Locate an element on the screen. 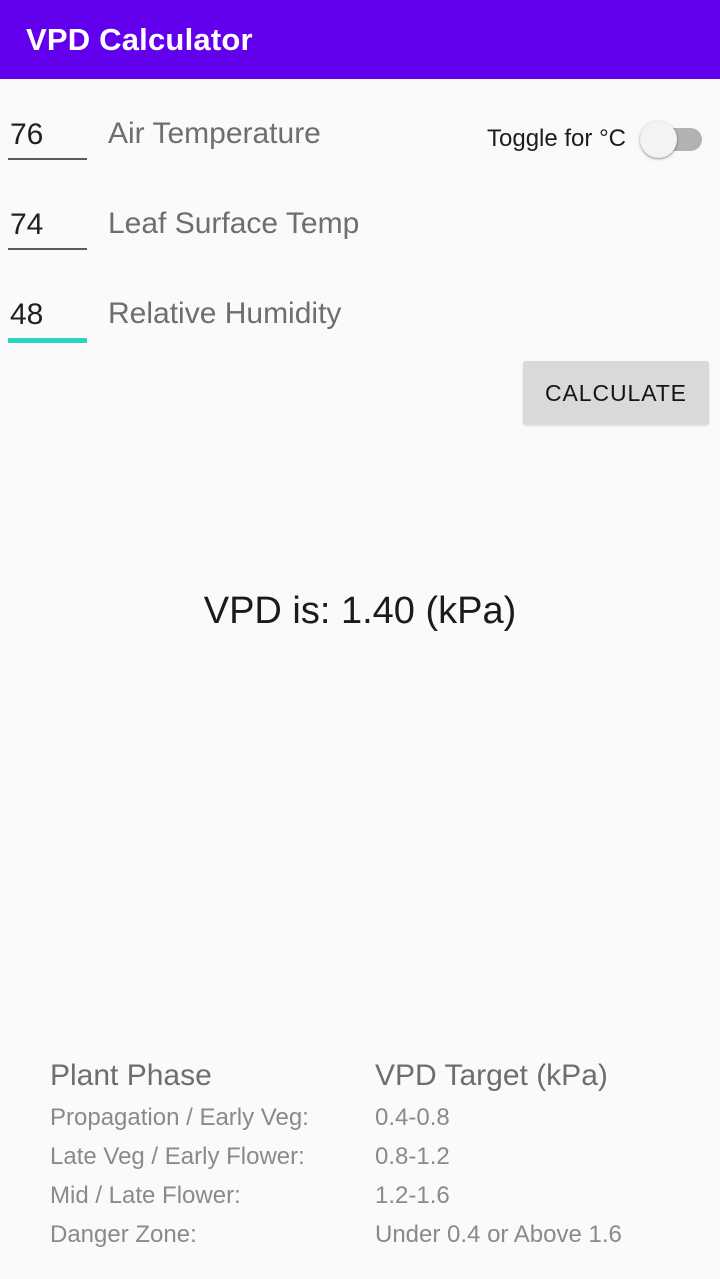 Image resolution: width=720 pixels, height=1279 pixels. page-title: VPD Calculator is located at coordinates (139, 39).